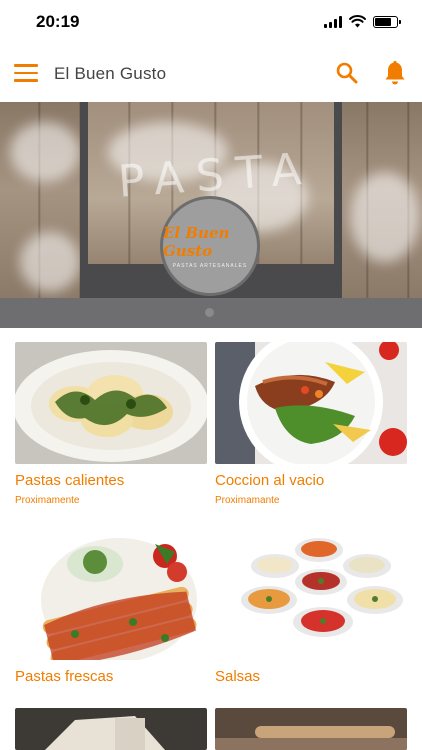 Image resolution: width=422 pixels, height=750 pixels. Describe the element at coordinates (383, 21) in the screenshot. I see `battery-level` at that location.